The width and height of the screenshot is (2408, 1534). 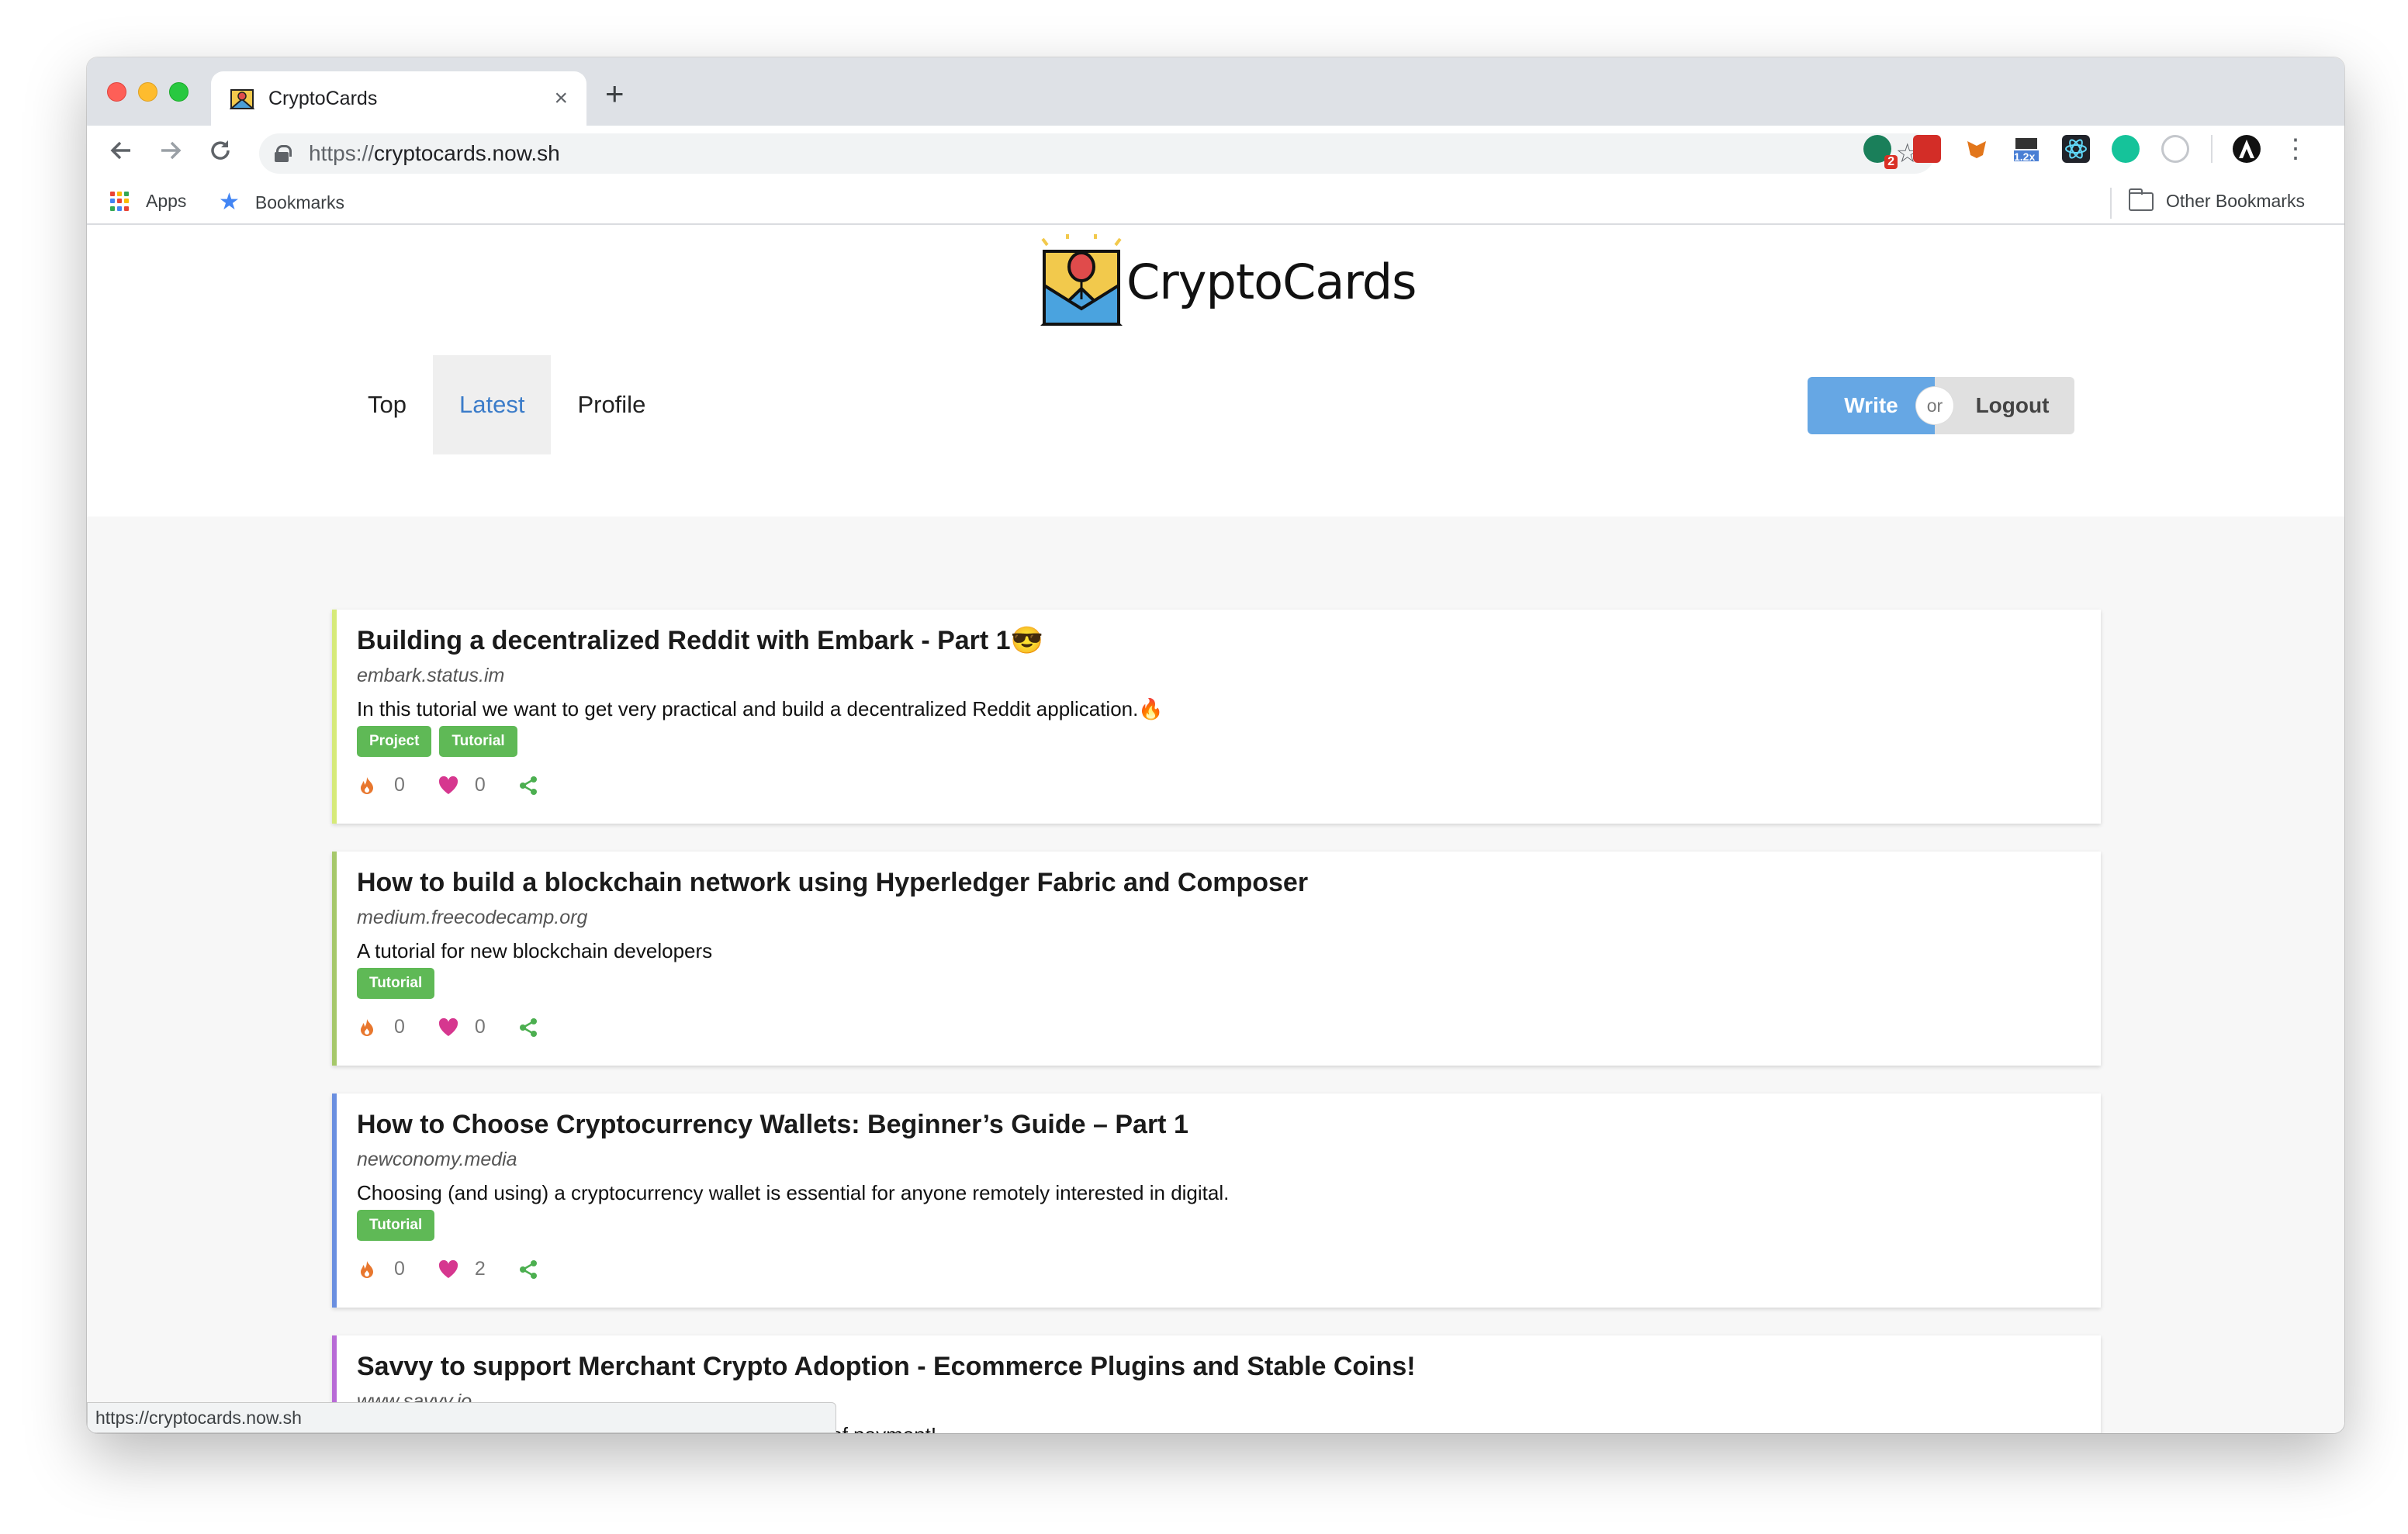 What do you see at coordinates (1215, 91) in the screenshot?
I see `tab-strip: CryptoCards × +` at bounding box center [1215, 91].